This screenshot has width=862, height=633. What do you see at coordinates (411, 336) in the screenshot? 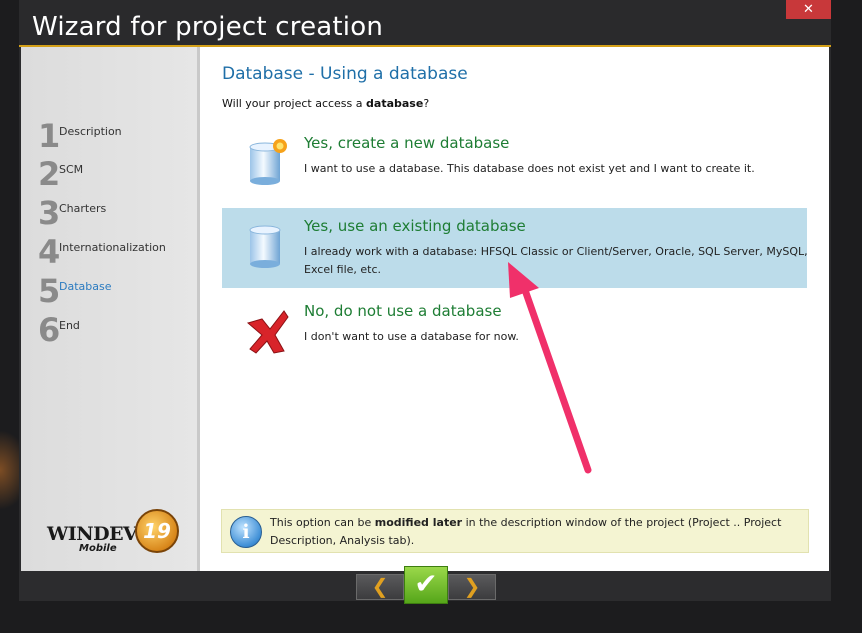
I see `option-description: I don't want to use a database for now.` at bounding box center [411, 336].